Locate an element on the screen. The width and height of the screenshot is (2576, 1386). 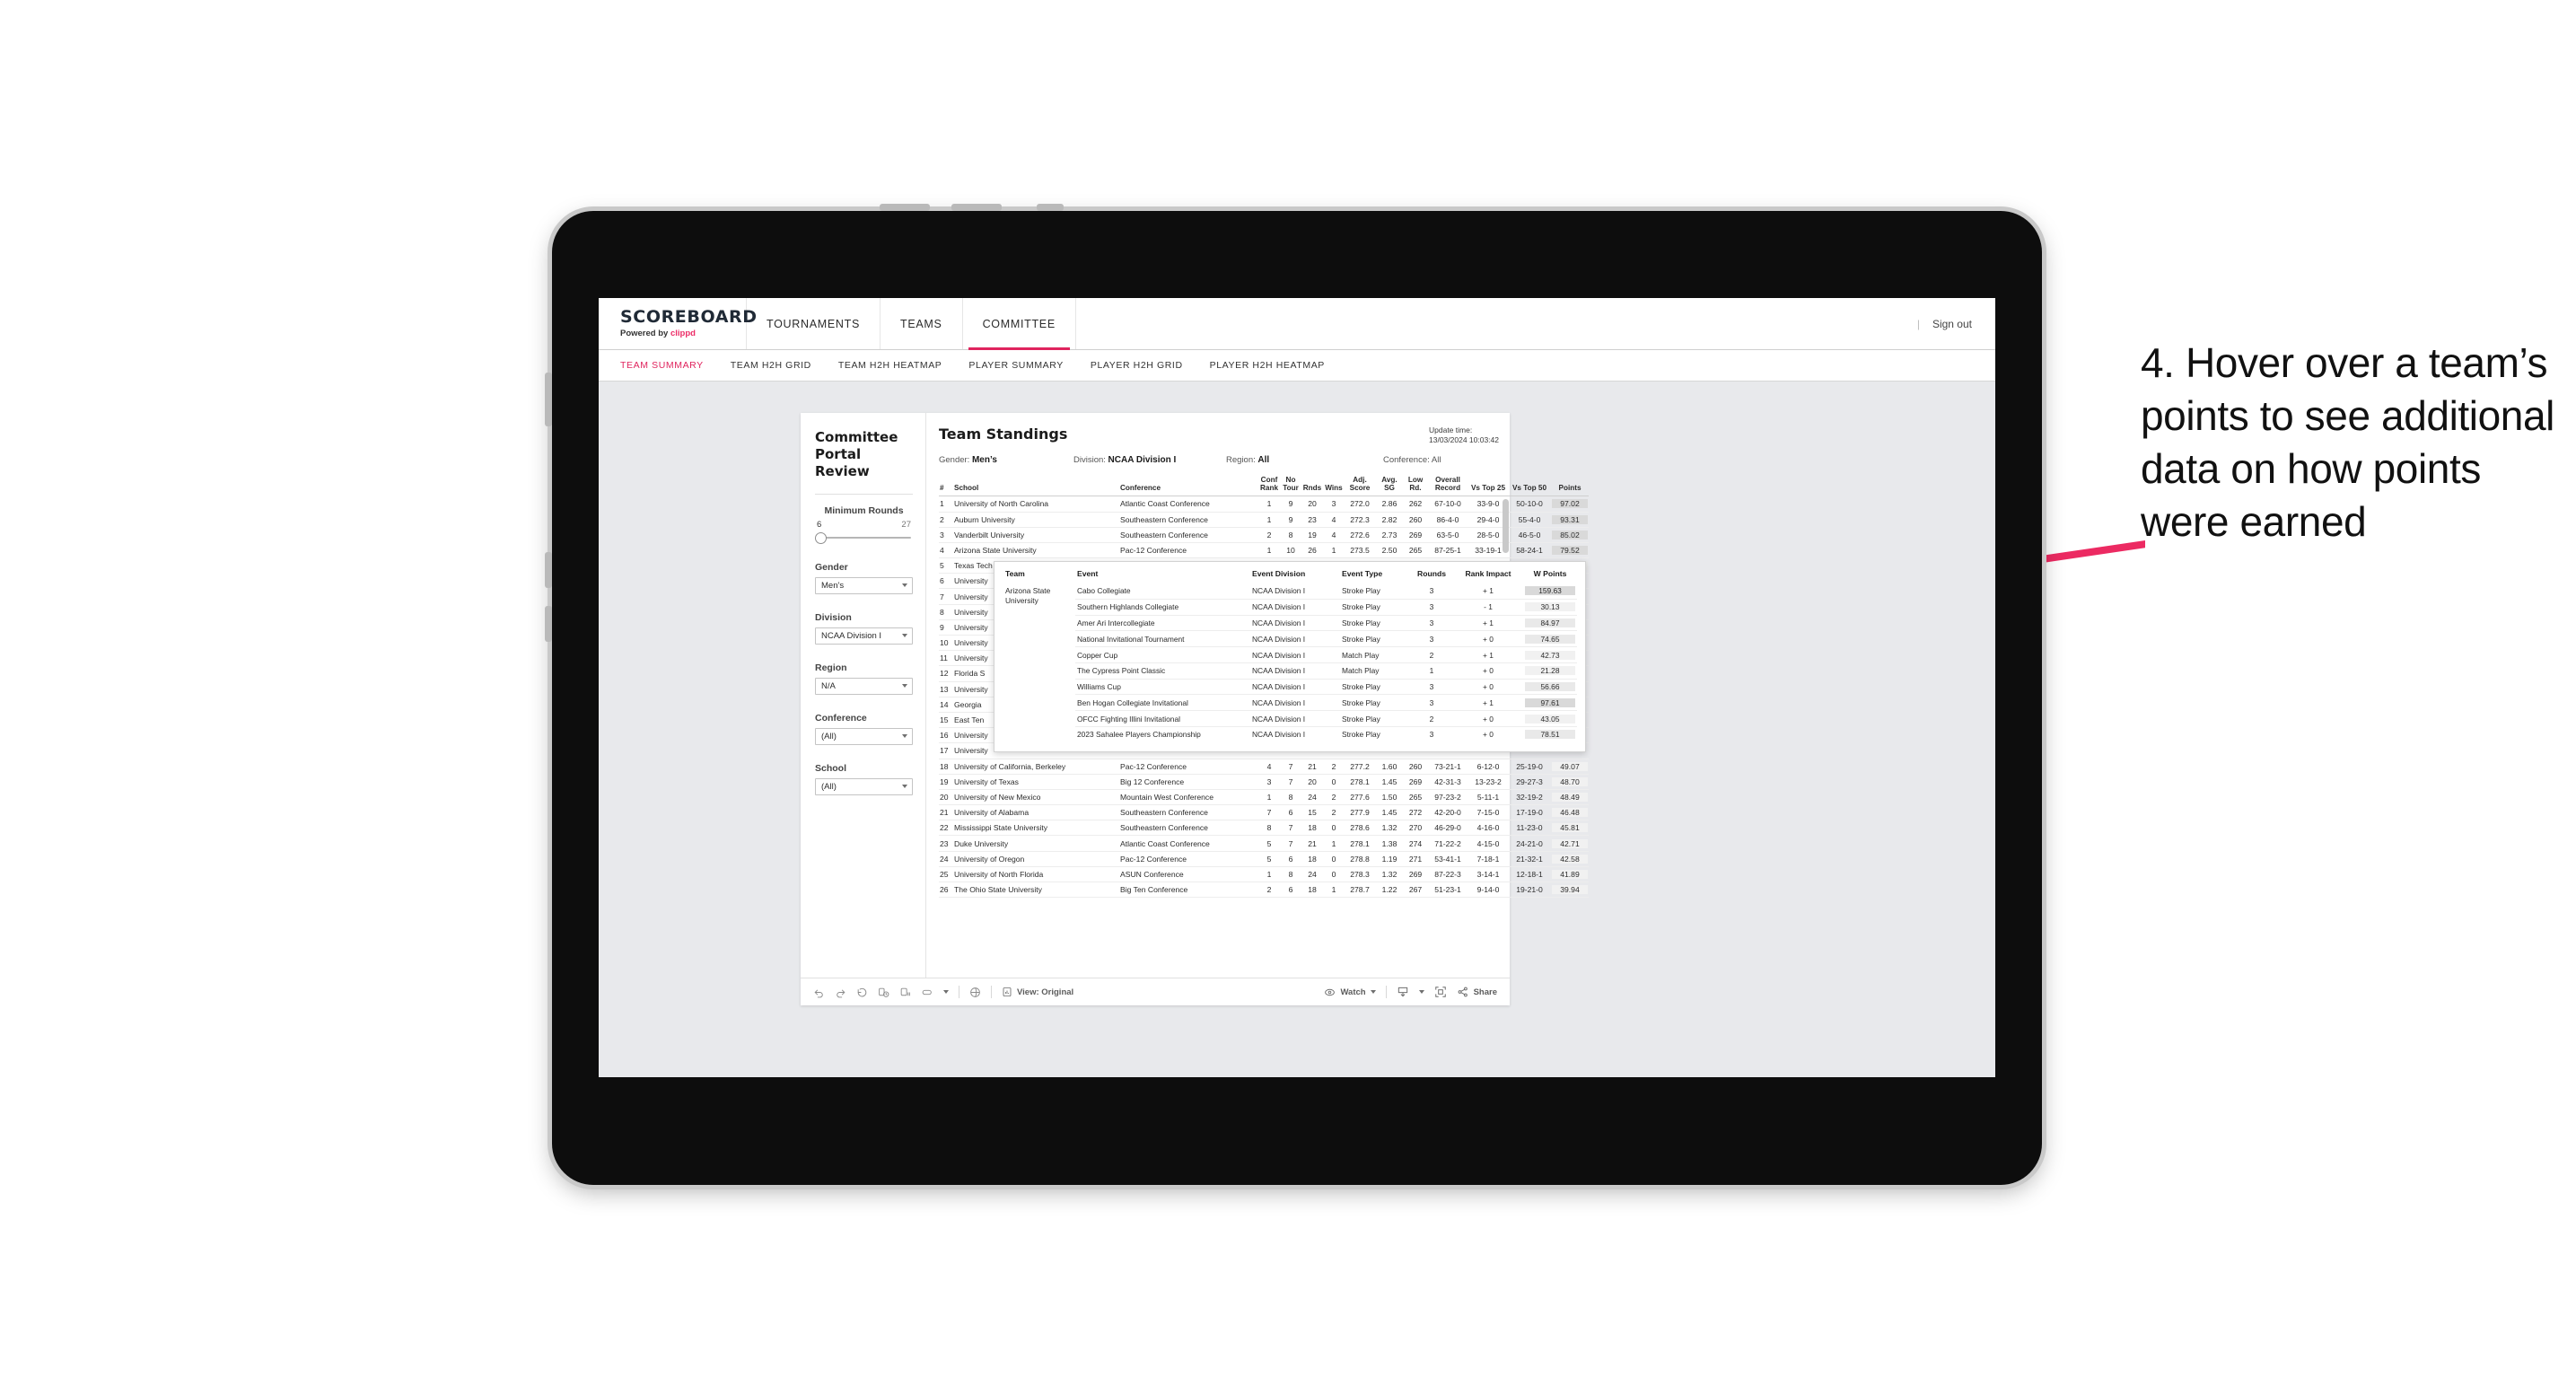
tooltip-w-points-value: 56.66 is located at coordinates (1550, 687).